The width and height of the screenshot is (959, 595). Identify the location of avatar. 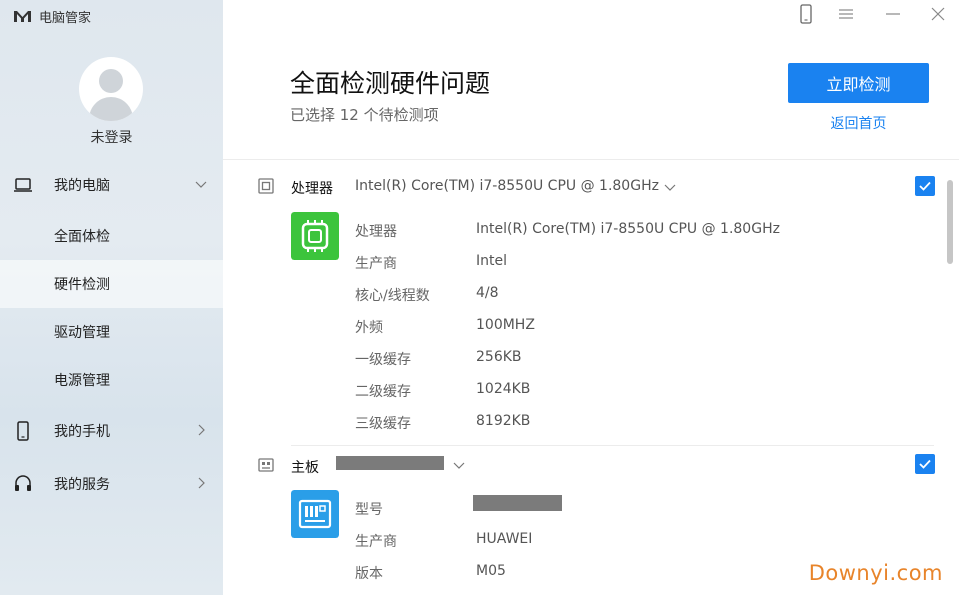
(111, 89).